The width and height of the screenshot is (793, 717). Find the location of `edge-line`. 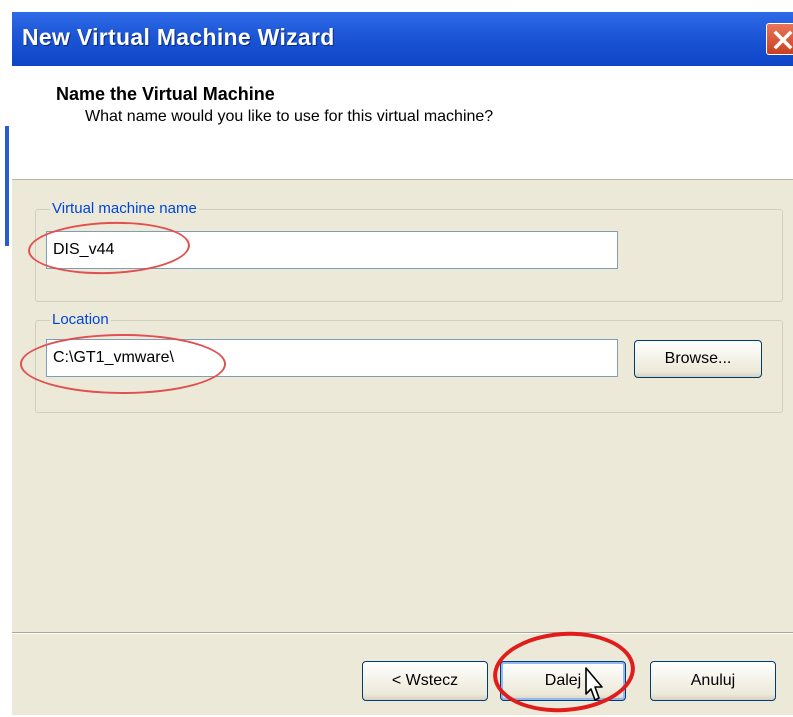

edge-line is located at coordinates (7, 186).